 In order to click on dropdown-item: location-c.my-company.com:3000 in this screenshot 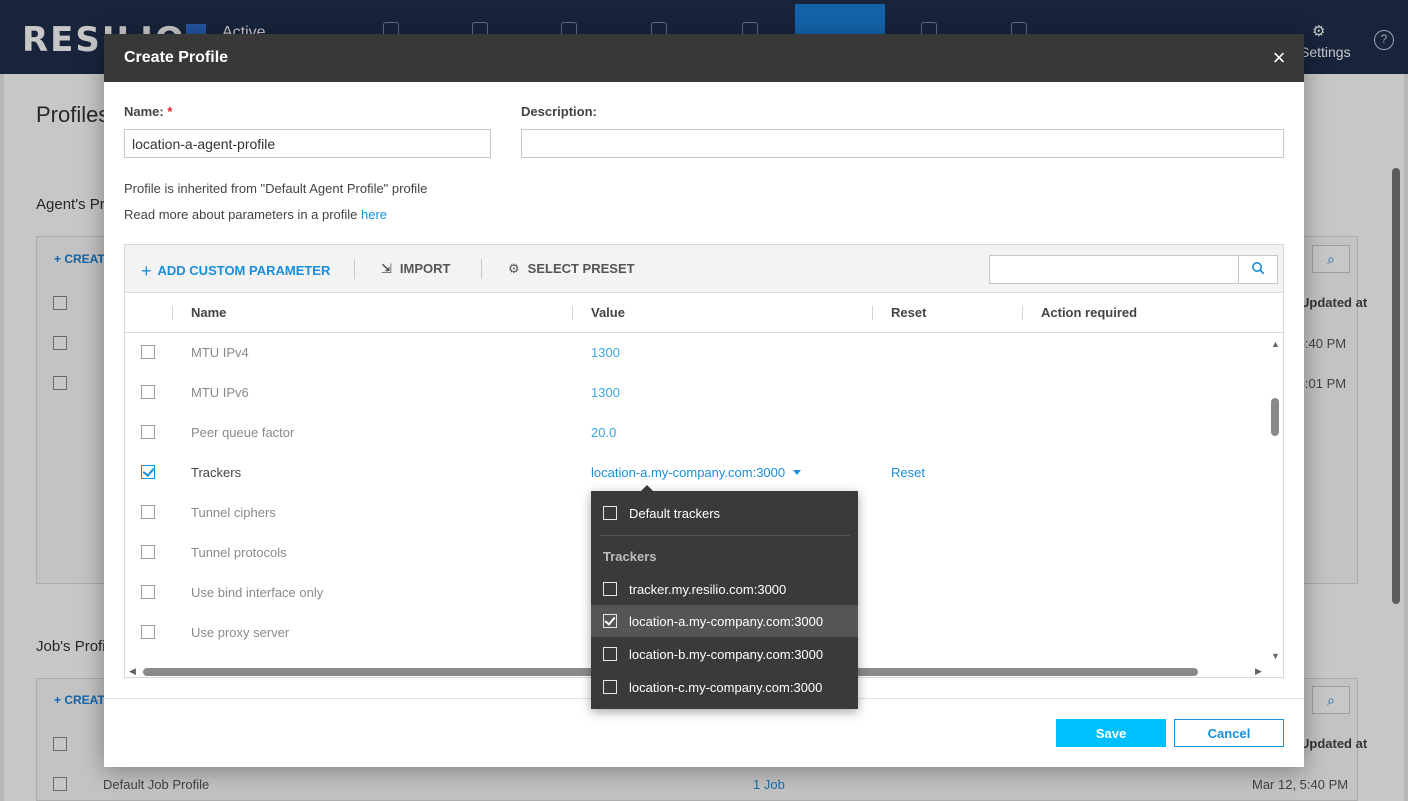, I will do `click(724, 687)`.